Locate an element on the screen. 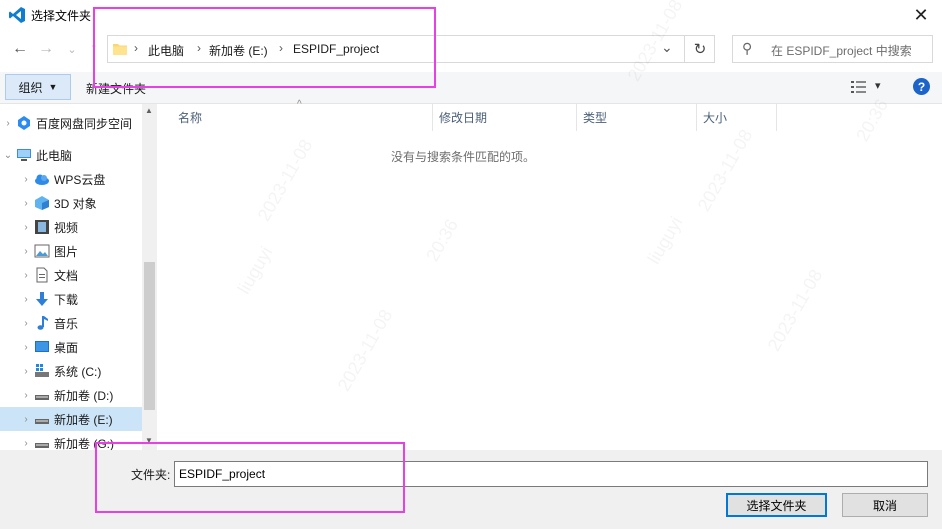 Image resolution: width=942 pixels, height=529 pixels. search-input: ⚲ 在 ESPIDF_project 中搜索 is located at coordinates (832, 49).